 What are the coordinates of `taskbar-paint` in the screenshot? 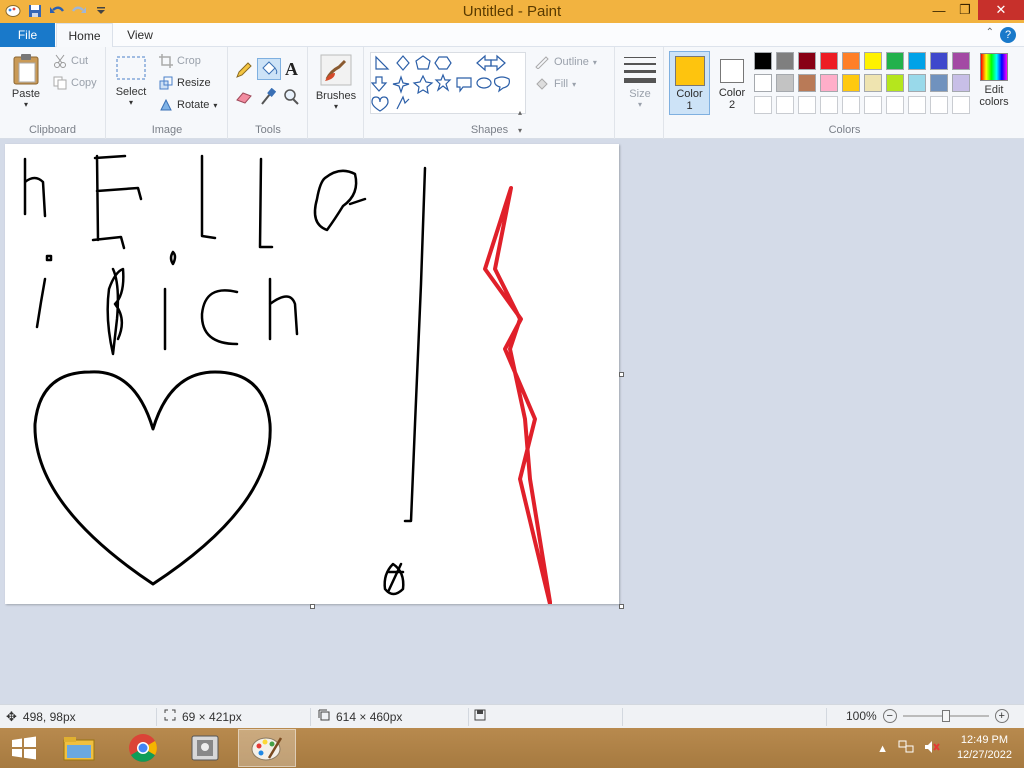 It's located at (267, 748).